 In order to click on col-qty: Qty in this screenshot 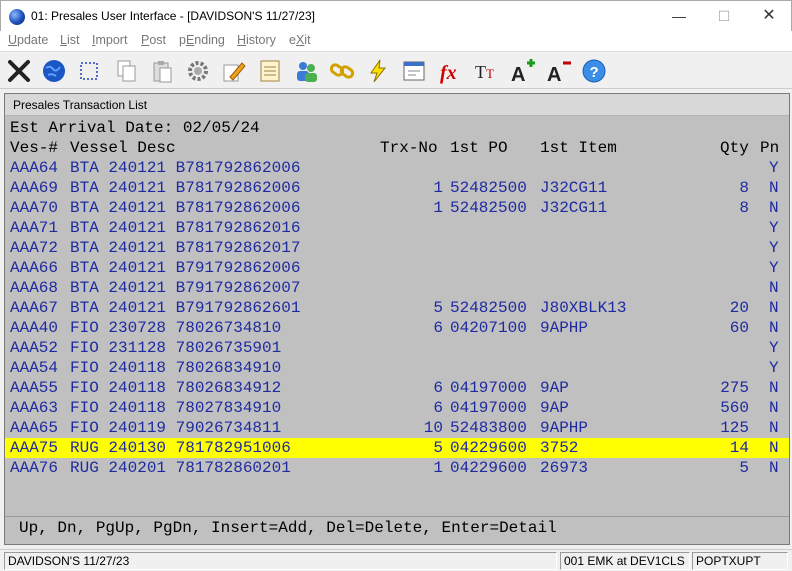, I will do `click(734, 148)`.